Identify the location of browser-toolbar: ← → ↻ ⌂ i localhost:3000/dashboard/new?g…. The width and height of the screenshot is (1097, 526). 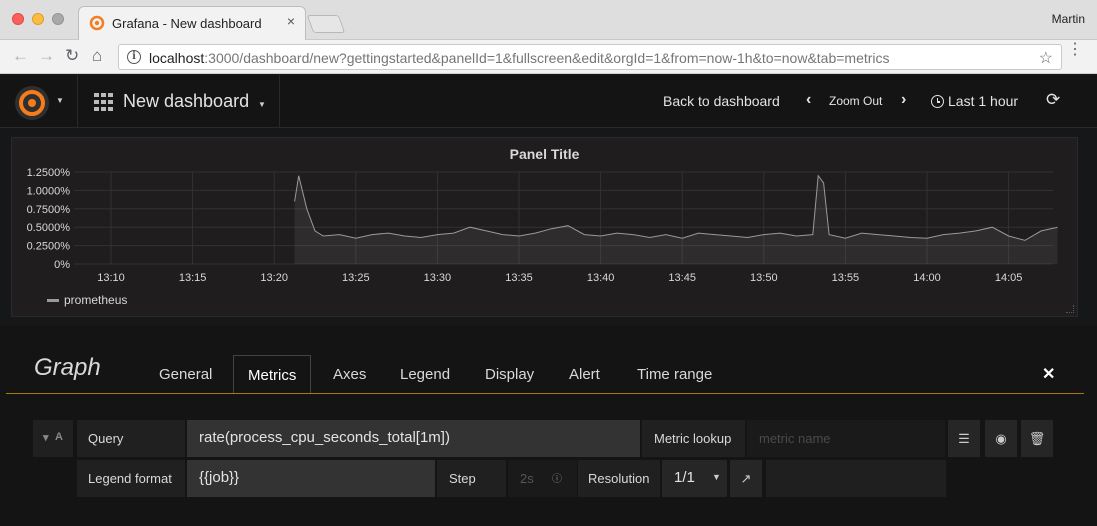
(548, 57).